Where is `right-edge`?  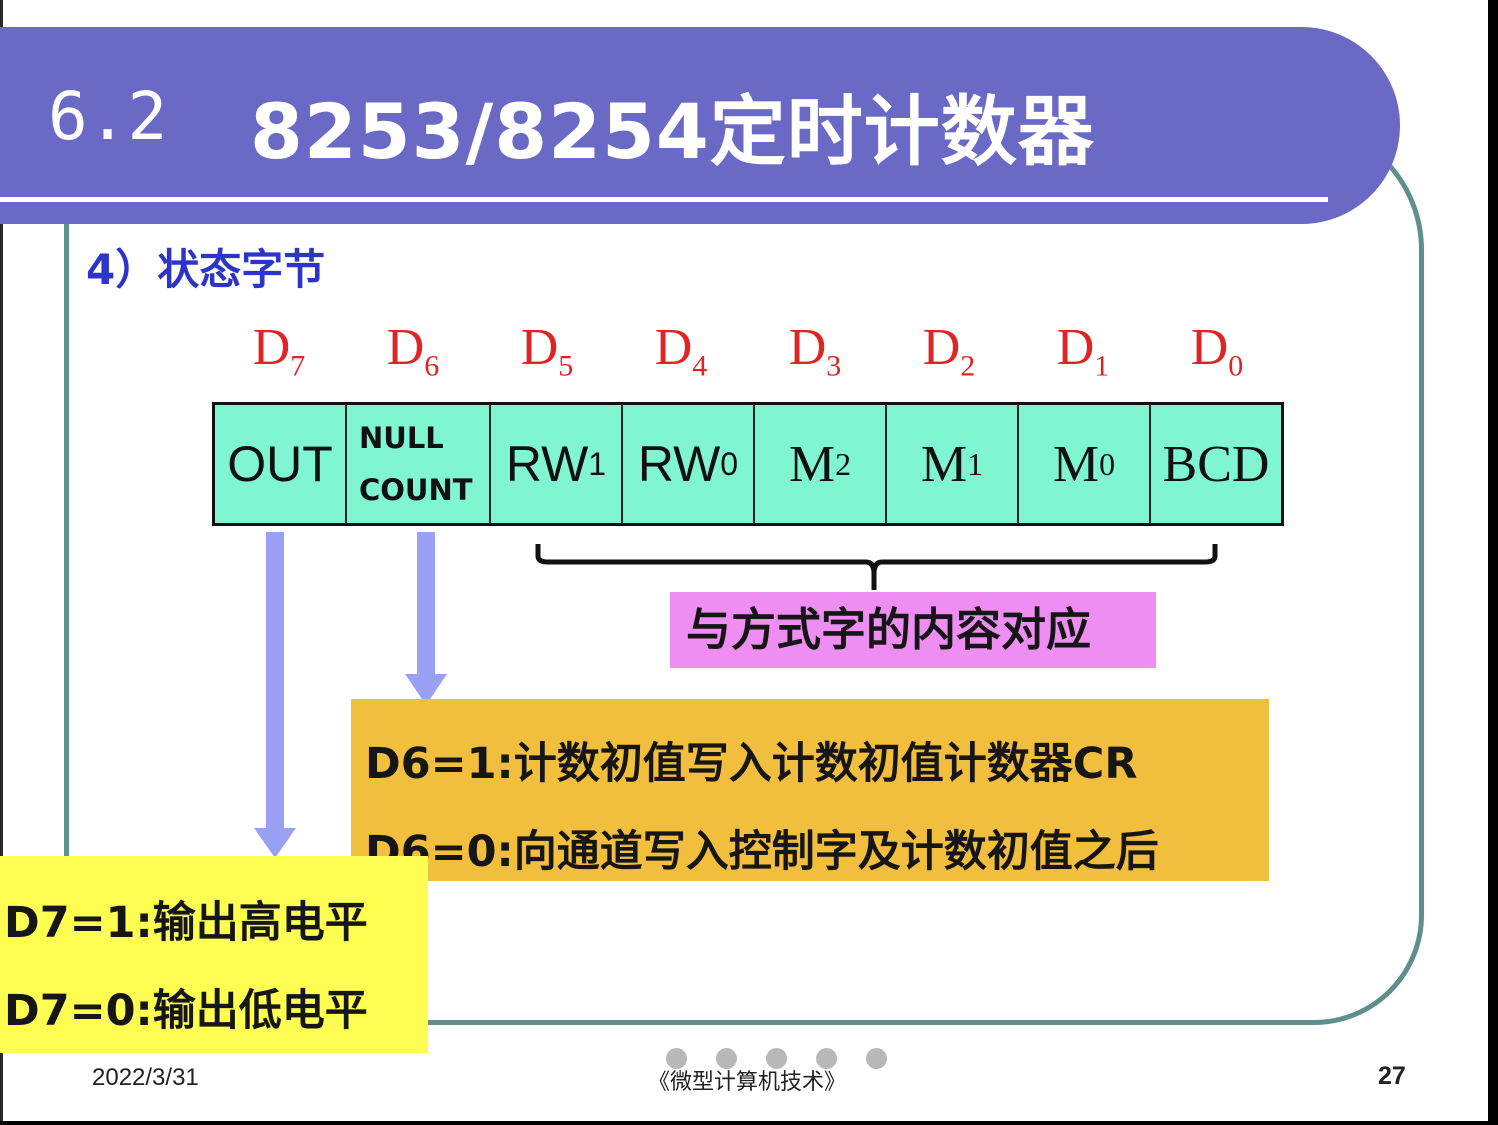
right-edge is located at coordinates (1493, 562).